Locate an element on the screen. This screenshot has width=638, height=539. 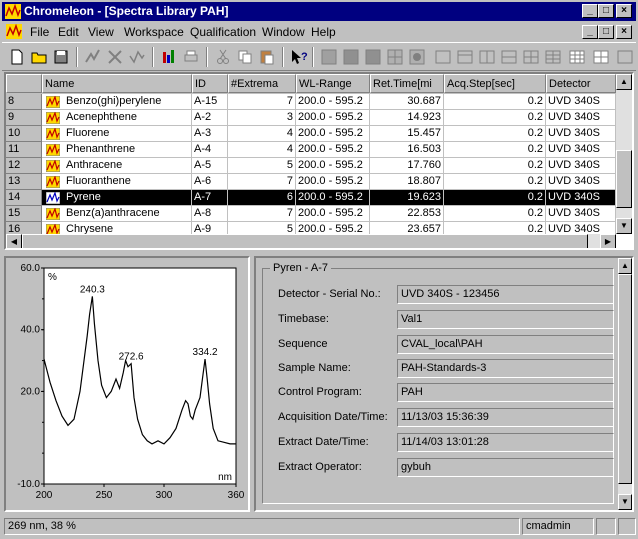
doc-minimize-button: _ is located at coordinates (590, 32).